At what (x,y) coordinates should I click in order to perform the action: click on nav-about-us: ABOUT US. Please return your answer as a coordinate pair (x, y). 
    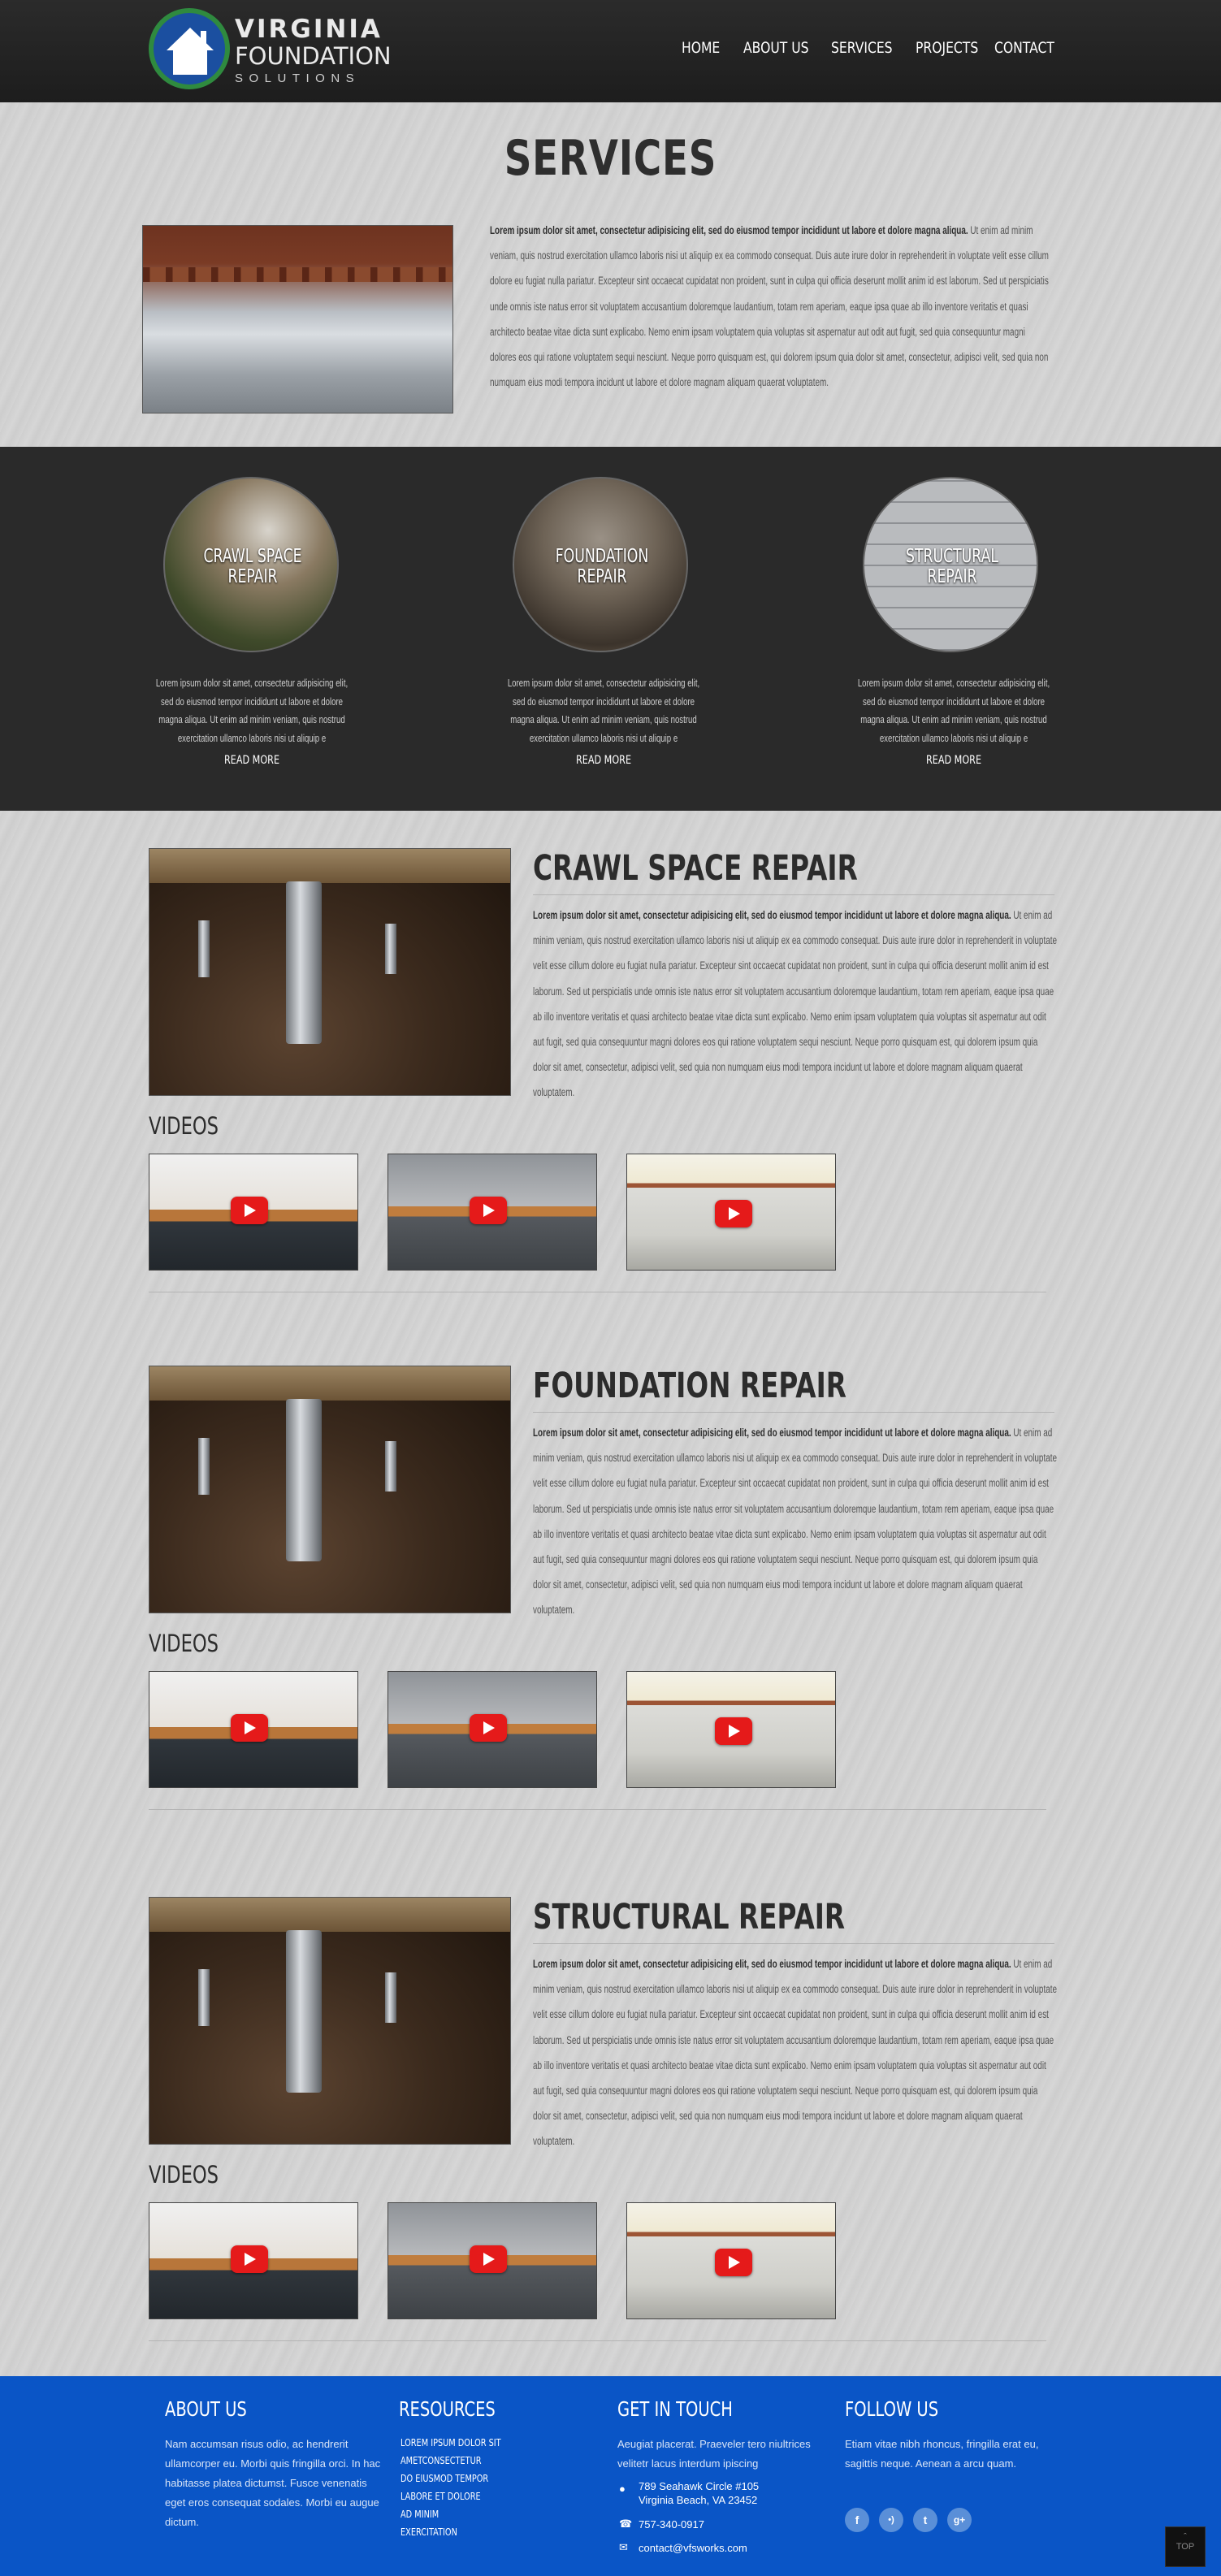
    Looking at the image, I should click on (776, 50).